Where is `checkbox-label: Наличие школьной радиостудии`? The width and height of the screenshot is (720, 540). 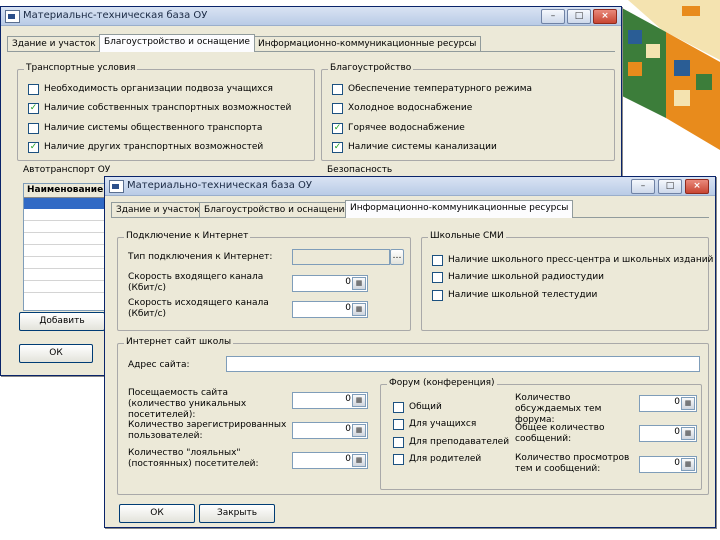
checkbox-label: Наличие школьной радиостудии is located at coordinates (526, 277).